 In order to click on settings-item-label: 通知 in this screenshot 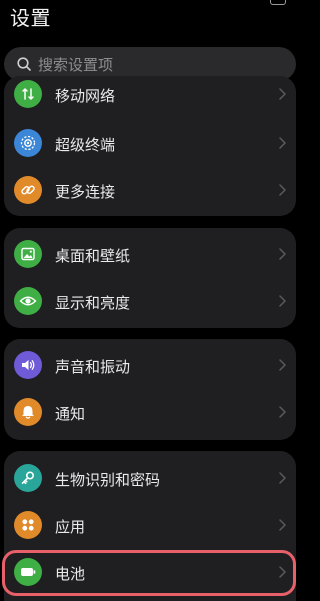, I will do `click(70, 414)`.